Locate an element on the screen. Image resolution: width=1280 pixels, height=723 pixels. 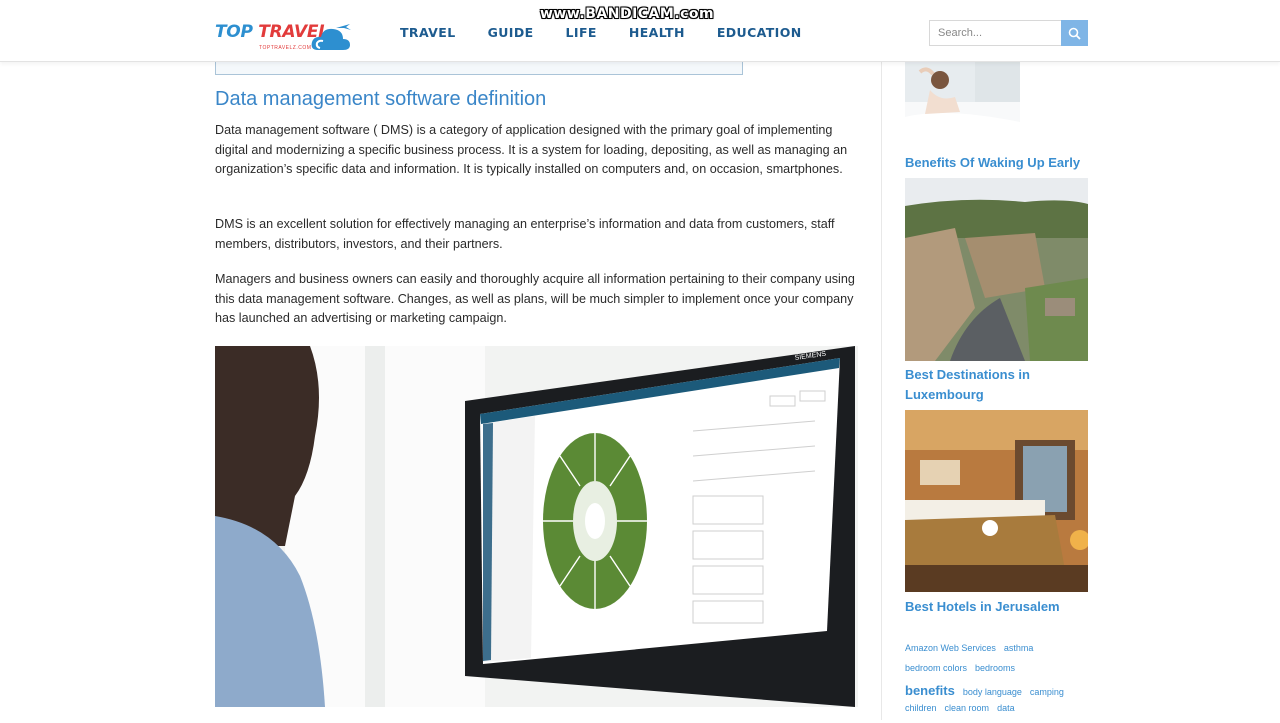
nav-life: LIFE is located at coordinates (581, 32).